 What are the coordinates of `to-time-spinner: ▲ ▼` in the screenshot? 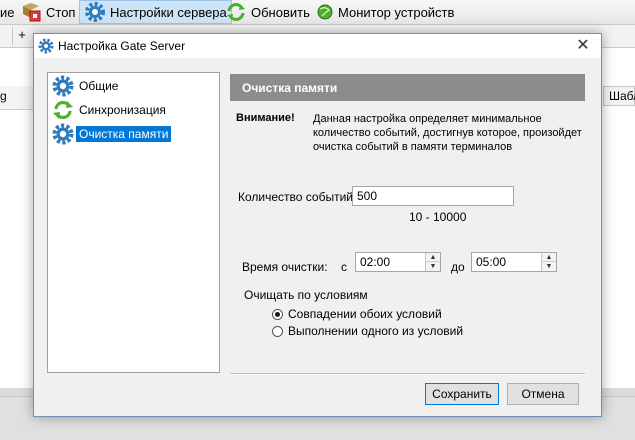 It's located at (548, 262).